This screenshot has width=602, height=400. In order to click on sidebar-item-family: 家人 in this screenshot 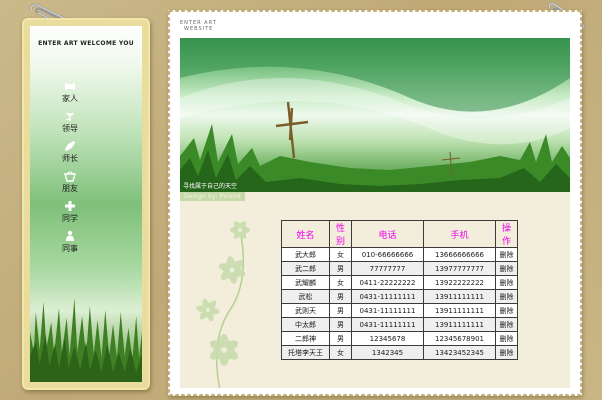, I will do `click(70, 92)`.